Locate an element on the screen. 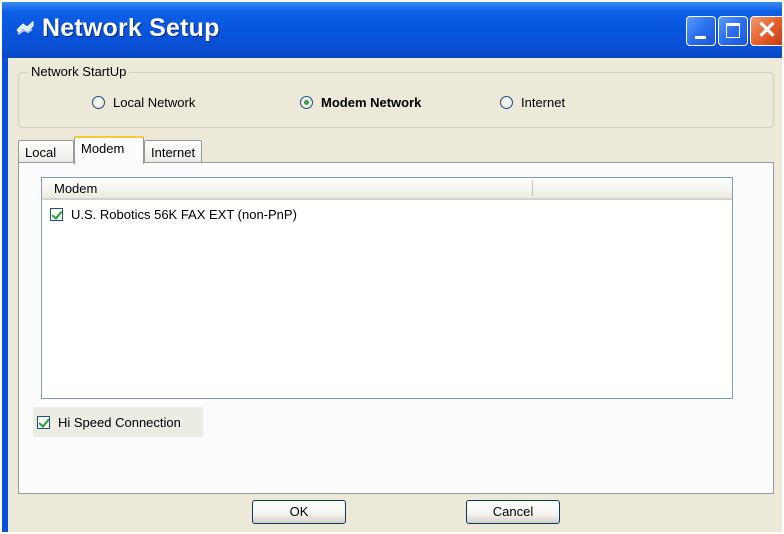 Image resolution: width=784 pixels, height=534 pixels. tab-internet: Internet is located at coordinates (173, 151).